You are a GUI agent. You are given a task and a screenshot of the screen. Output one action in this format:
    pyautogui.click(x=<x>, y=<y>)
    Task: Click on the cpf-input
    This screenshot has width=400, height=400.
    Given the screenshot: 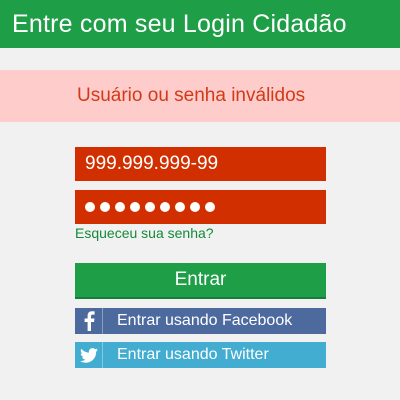 What is the action you would take?
    pyautogui.click(x=200, y=164)
    